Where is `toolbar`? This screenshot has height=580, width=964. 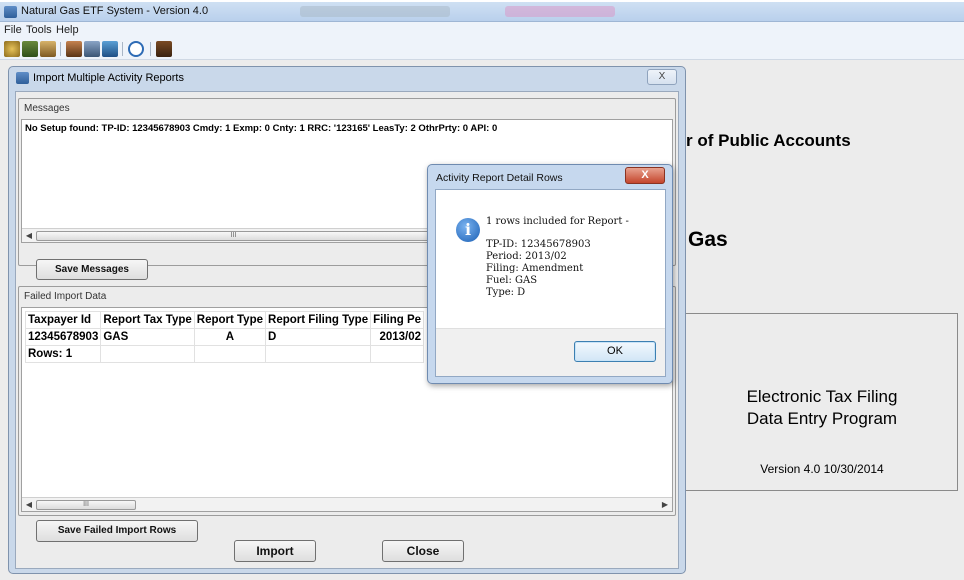 toolbar is located at coordinates (482, 49).